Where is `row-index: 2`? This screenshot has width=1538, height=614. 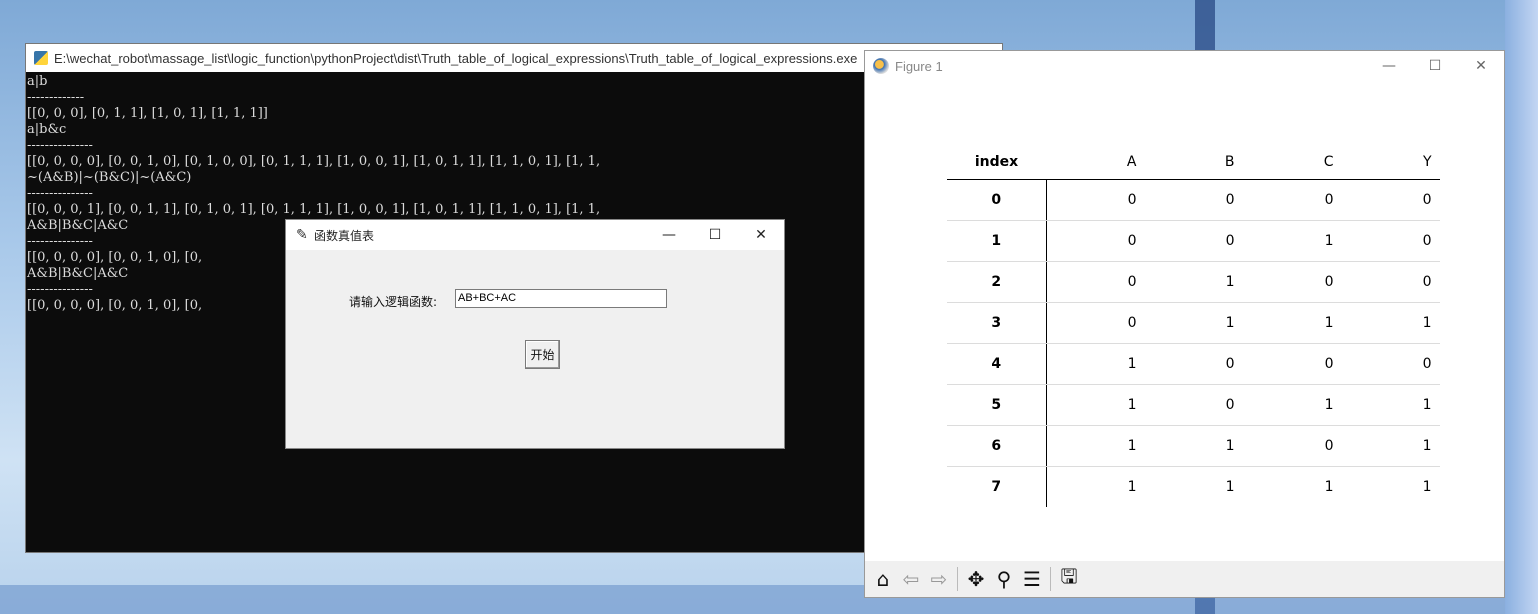
row-index: 2 is located at coordinates (997, 282).